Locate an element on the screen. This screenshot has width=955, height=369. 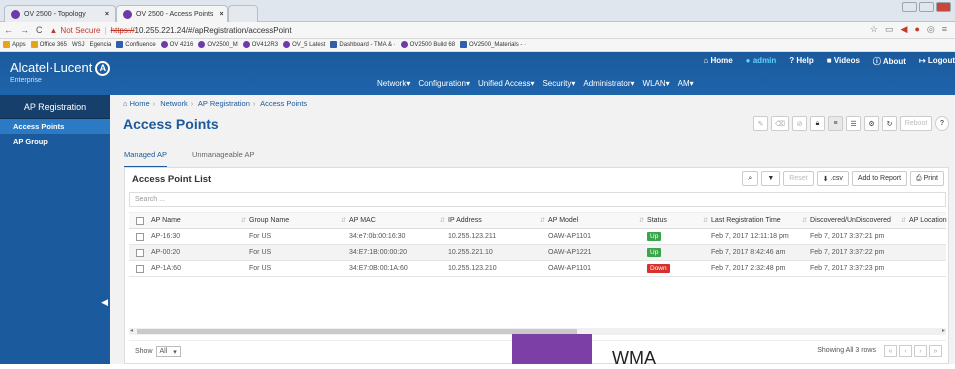
menu-administrator: Administrator▾ is located at coordinates (608, 83).